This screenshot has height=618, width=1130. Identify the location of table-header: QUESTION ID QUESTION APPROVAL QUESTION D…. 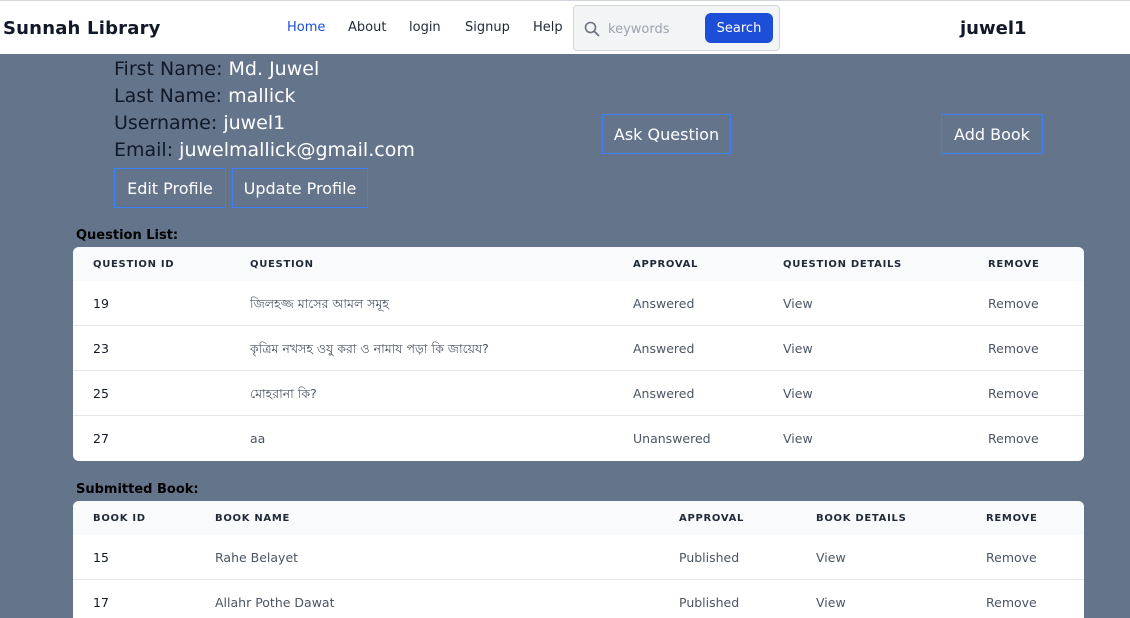
(578, 264).